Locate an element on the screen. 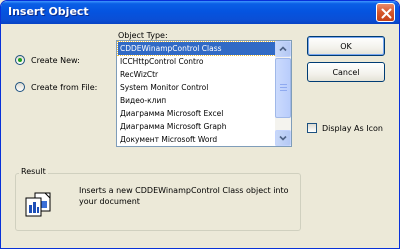 The height and width of the screenshot is (249, 400). title-bar: Insert Object is located at coordinates (200, 12).